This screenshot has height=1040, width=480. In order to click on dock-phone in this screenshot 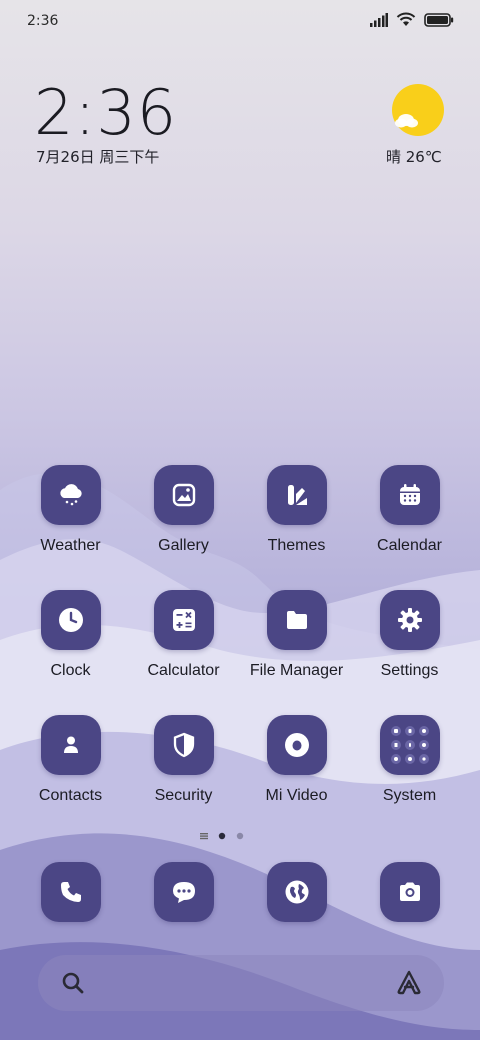, I will do `click(70, 894)`.